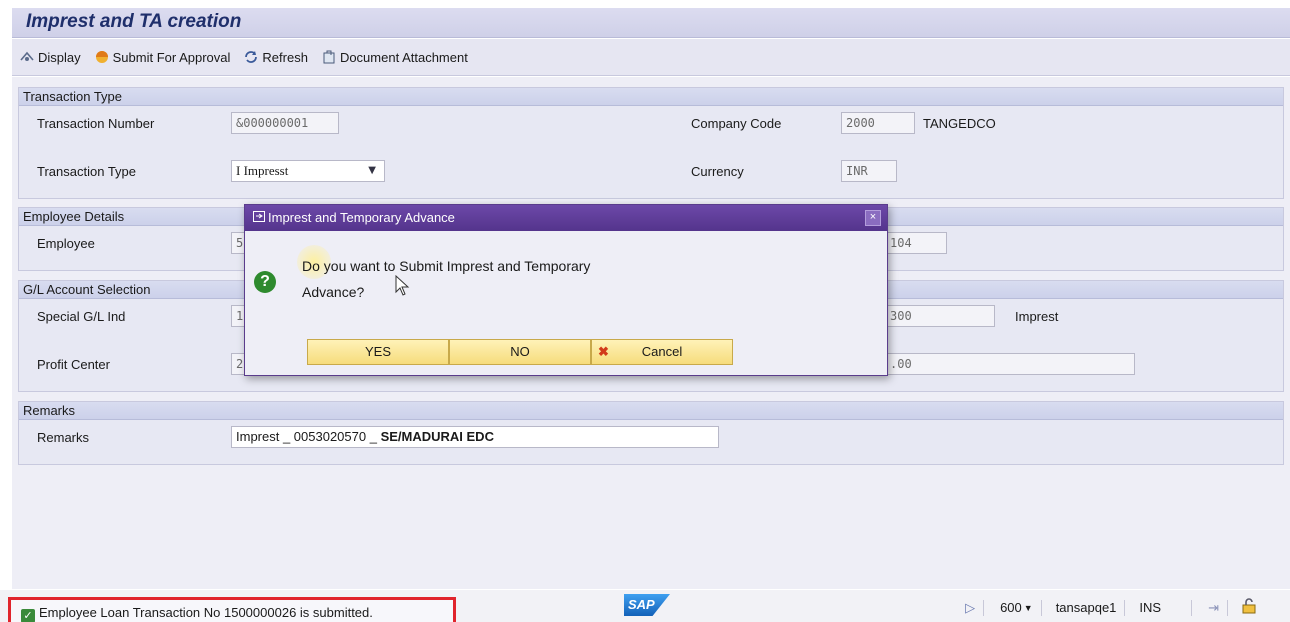  Describe the element at coordinates (940, 316) in the screenshot. I see `gl-account-field: 300` at that location.